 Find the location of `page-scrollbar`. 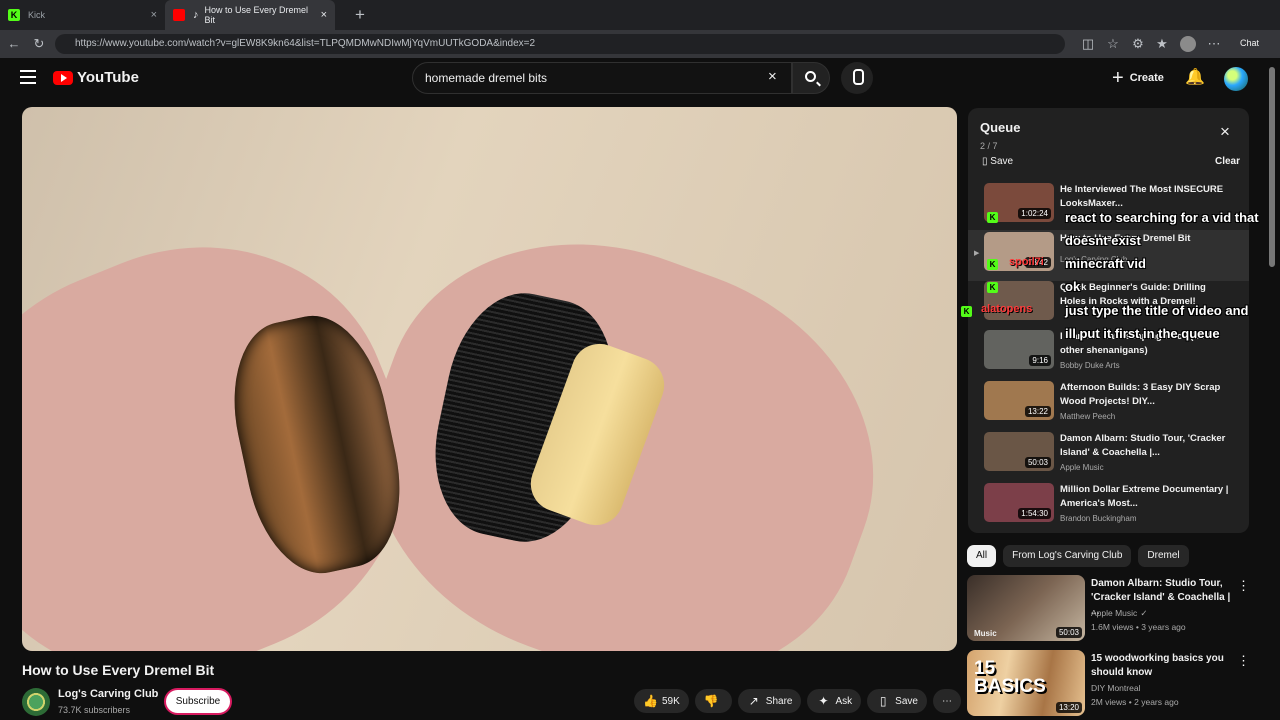

page-scrollbar is located at coordinates (1272, 167).